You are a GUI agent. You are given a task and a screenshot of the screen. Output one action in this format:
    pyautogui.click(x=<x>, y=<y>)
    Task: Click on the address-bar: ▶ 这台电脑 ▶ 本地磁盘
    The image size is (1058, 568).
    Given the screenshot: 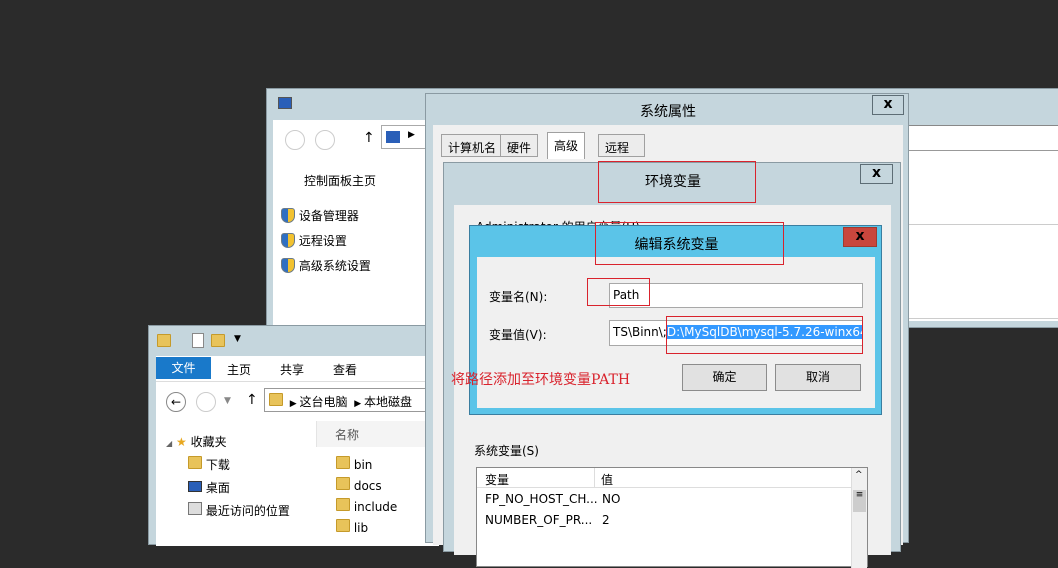 What is the action you would take?
    pyautogui.click(x=354, y=400)
    